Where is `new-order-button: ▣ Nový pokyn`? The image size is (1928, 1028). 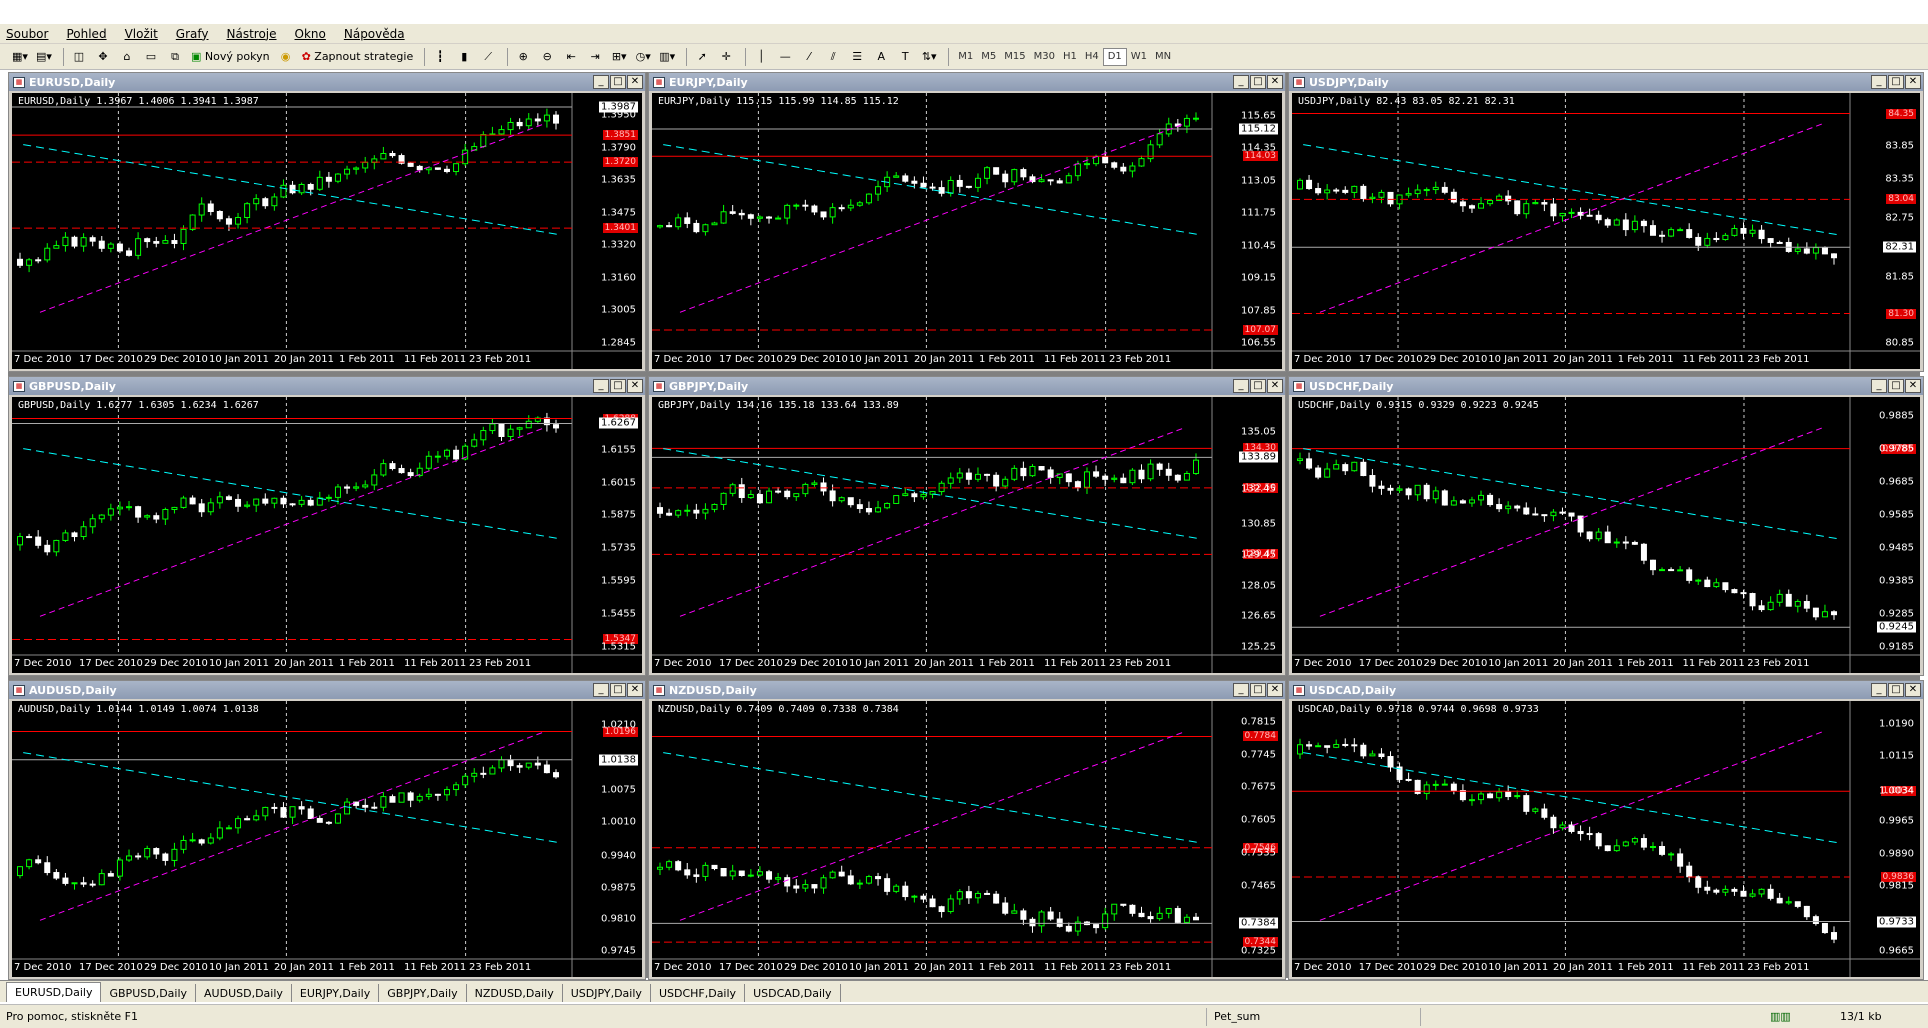
new-order-button: ▣ Nový pokyn is located at coordinates (230, 57).